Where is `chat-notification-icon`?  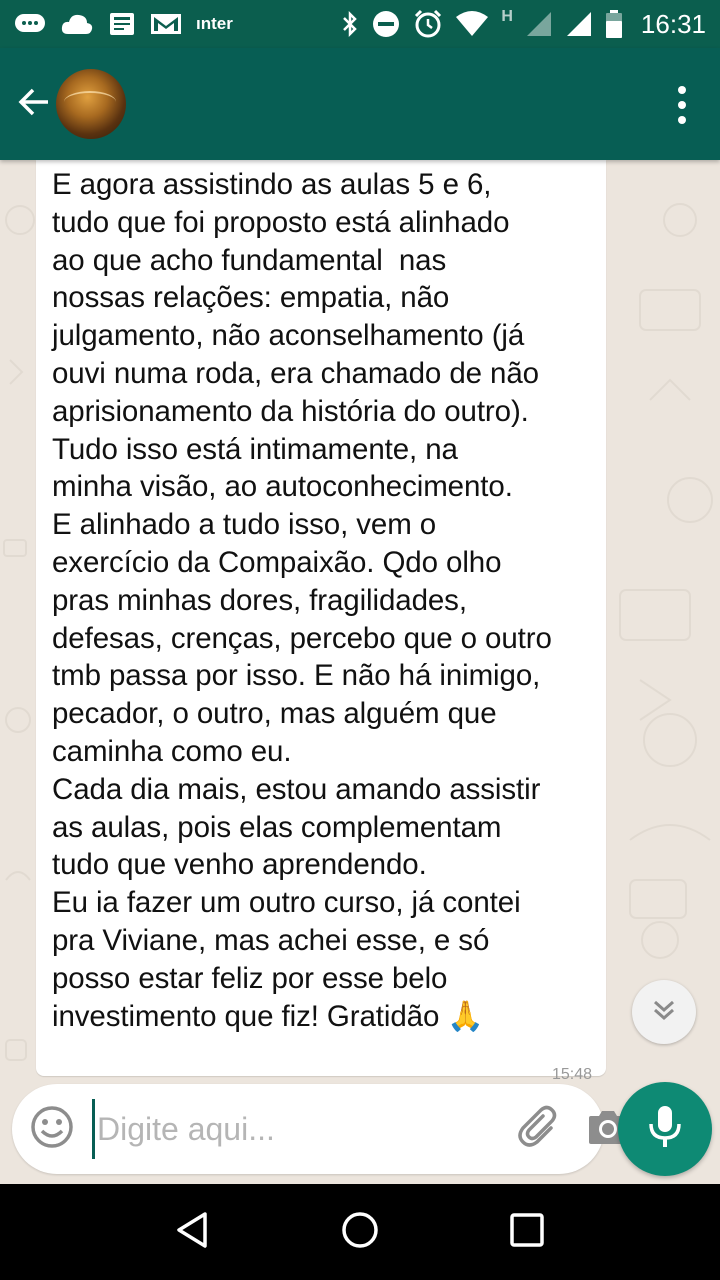
chat-notification-icon is located at coordinates (30, 24).